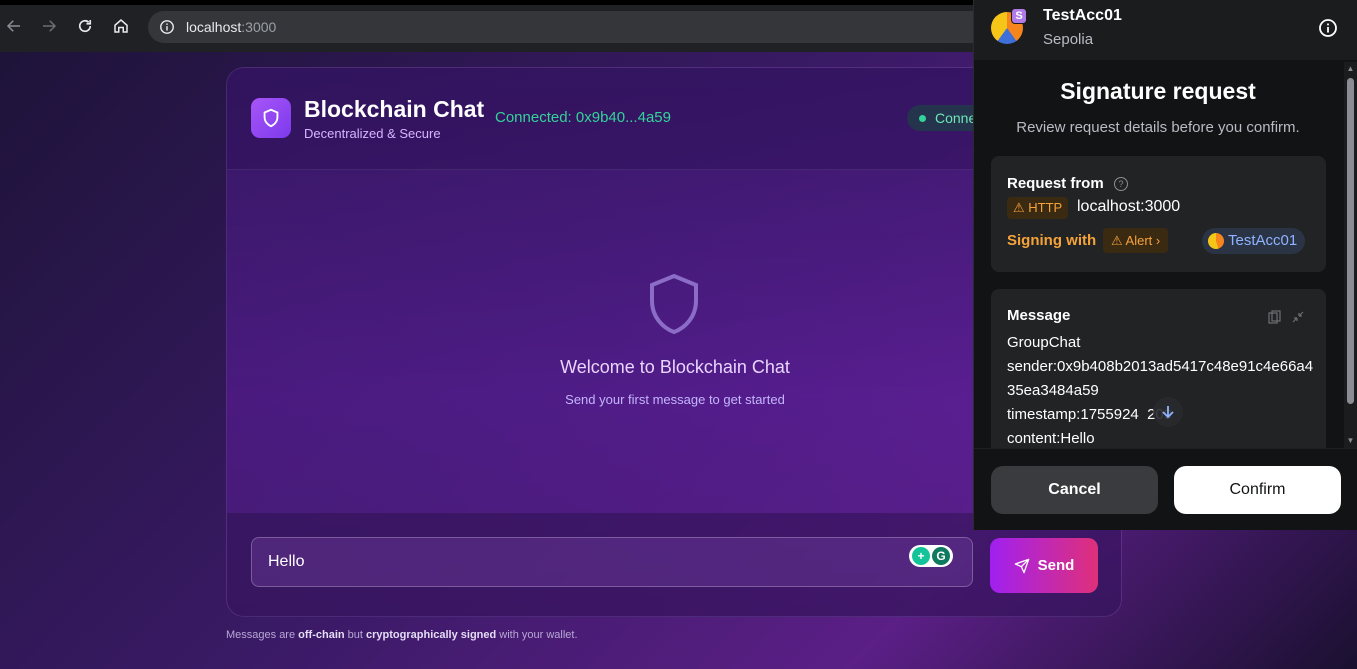 The image size is (1357, 669). Describe the element at coordinates (394, 109) in the screenshot. I see `app-title: Blockchain Chat` at that location.